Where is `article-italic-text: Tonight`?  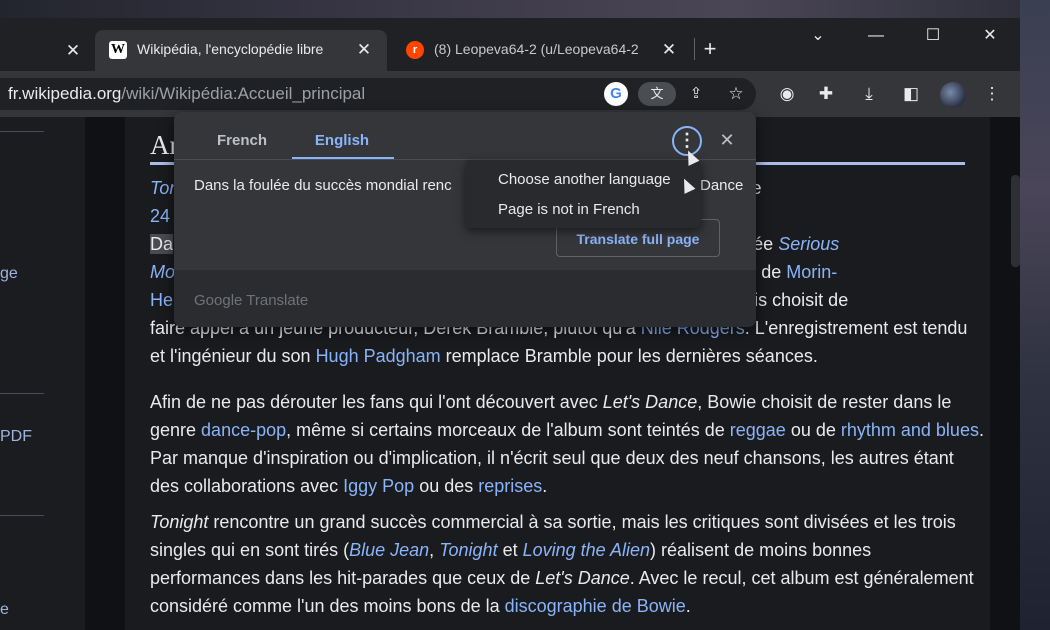
article-italic-text: Tonight is located at coordinates (179, 522).